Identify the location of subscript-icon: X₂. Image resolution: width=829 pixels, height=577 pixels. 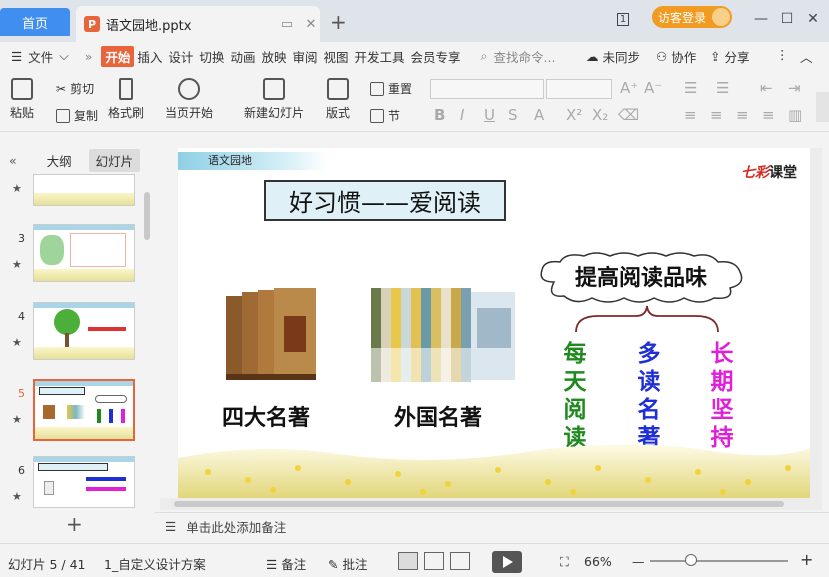
(600, 115).